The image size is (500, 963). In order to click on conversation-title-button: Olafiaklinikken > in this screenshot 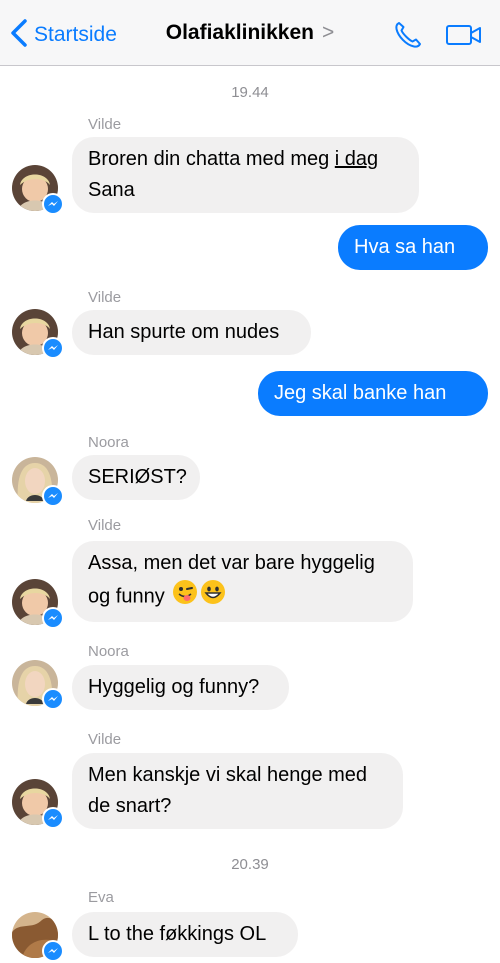, I will do `click(250, 33)`.